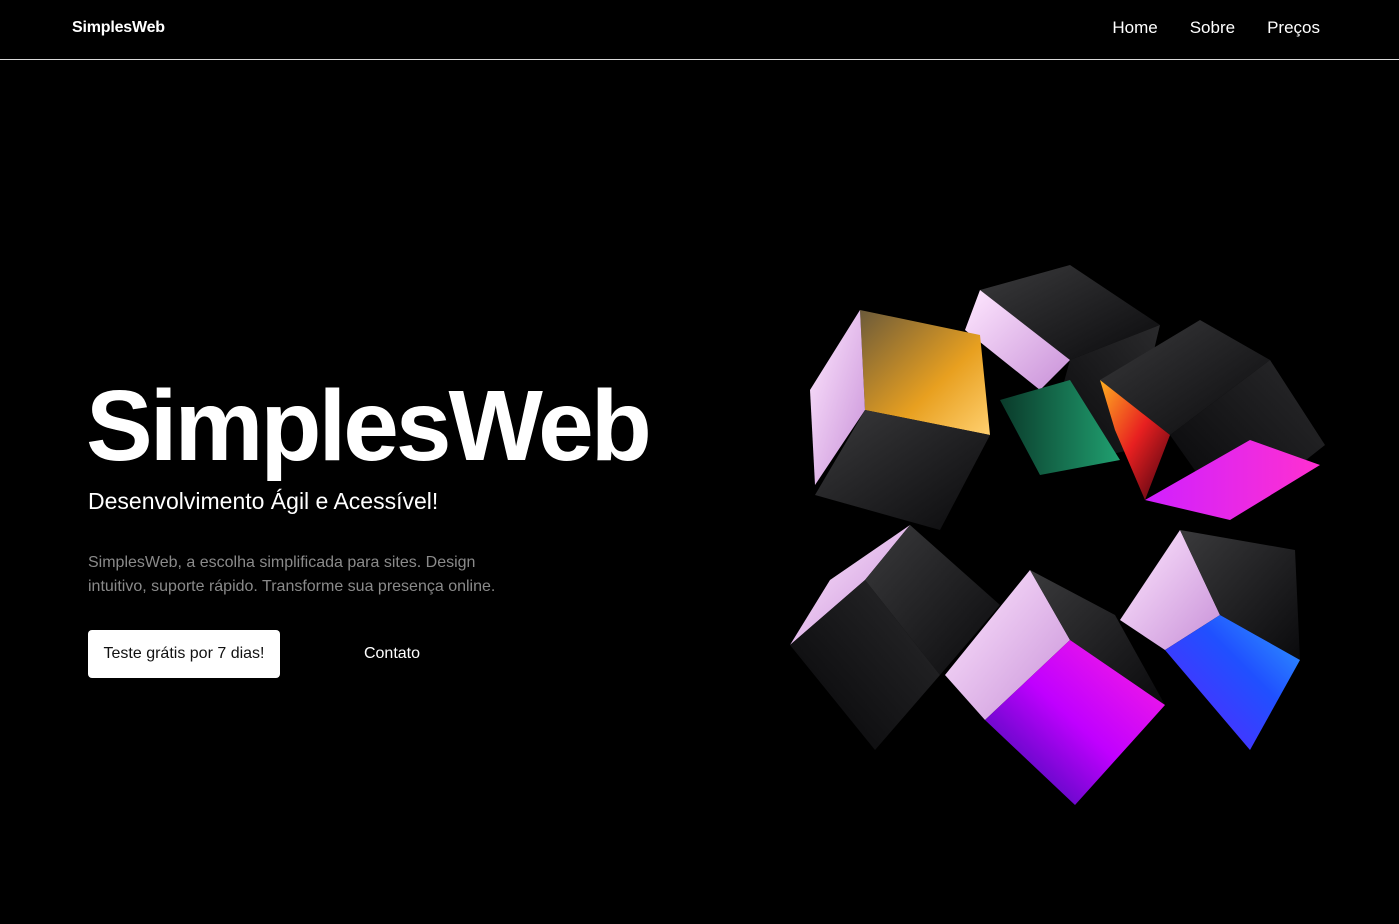  I want to click on nav-link-precos: Preços, so click(1293, 28).